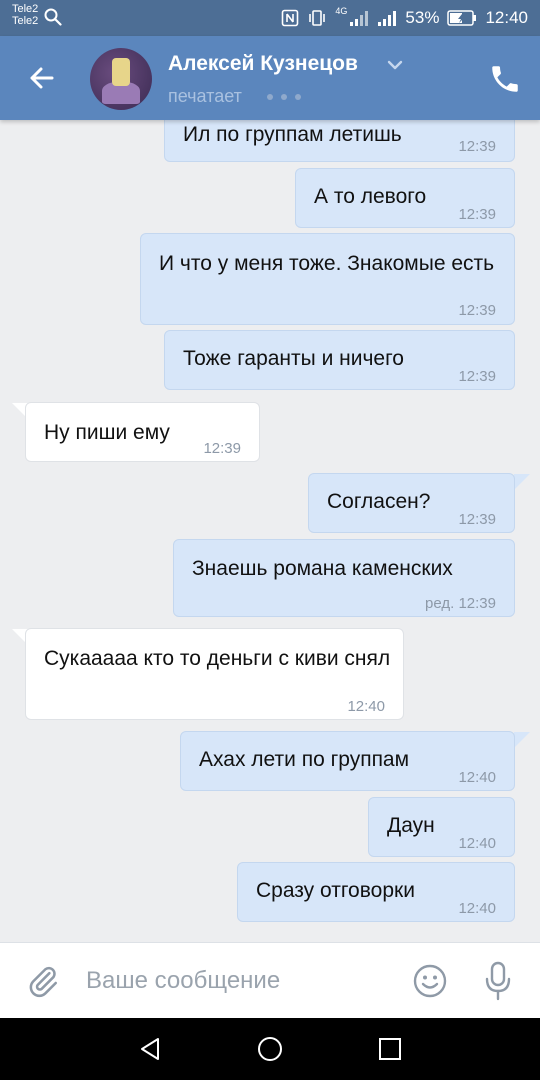  I want to click on message-bubble-outgoing: Ахах лети по группам 12:40, so click(347, 761).